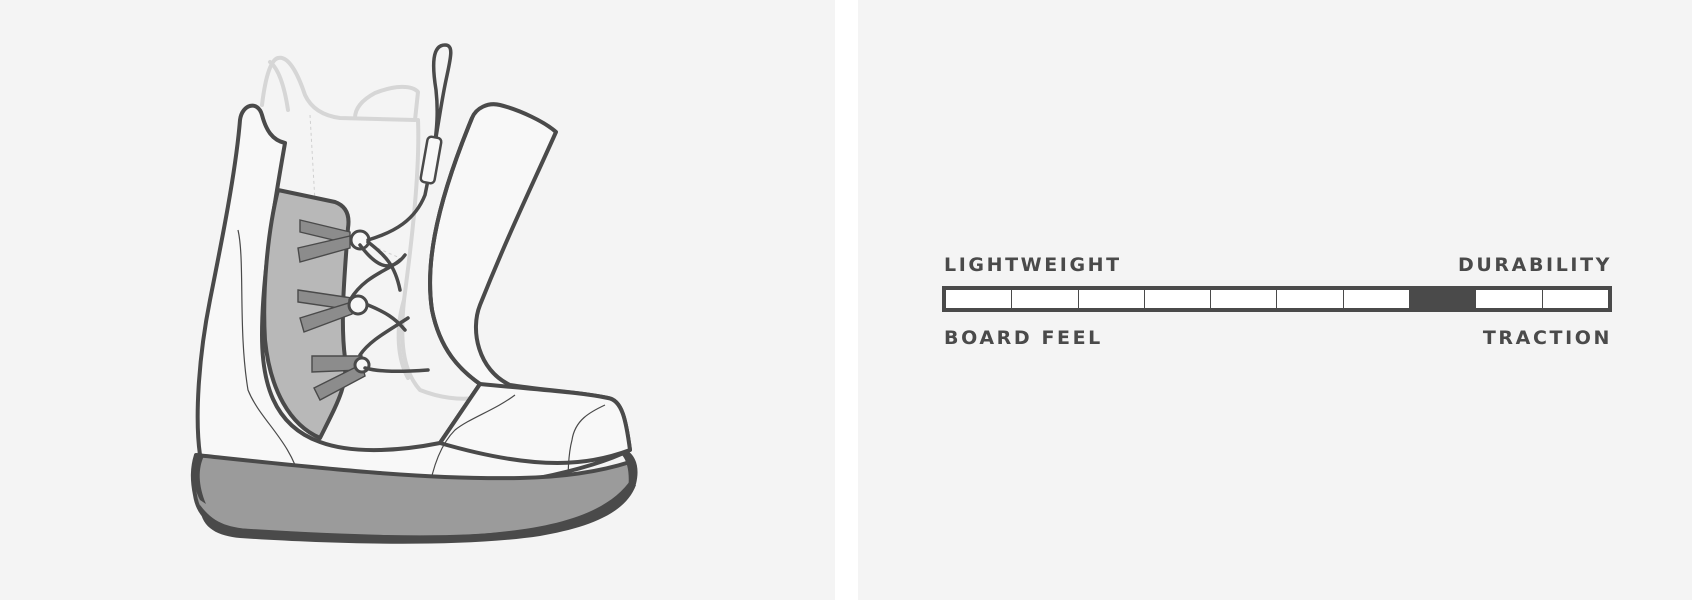 The height and width of the screenshot is (600, 1692). What do you see at coordinates (1023, 338) in the screenshot?
I see `scale-label-board-feel: BOARD FEEL` at bounding box center [1023, 338].